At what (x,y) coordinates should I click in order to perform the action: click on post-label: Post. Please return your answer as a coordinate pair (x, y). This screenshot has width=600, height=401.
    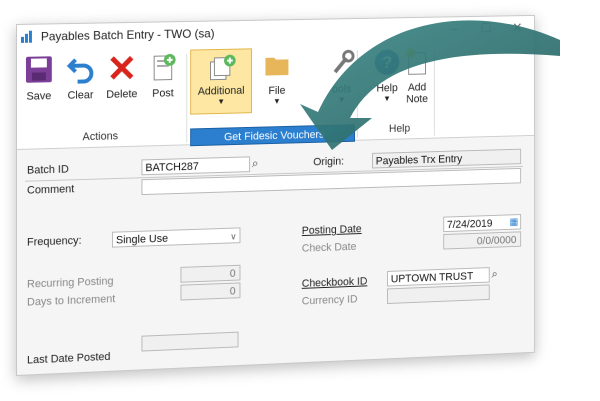
    Looking at the image, I should click on (162, 93).